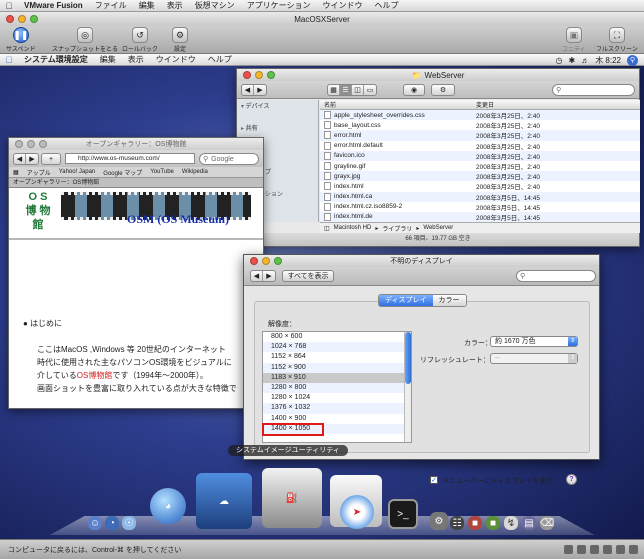  Describe the element at coordinates (395, 104) in the screenshot. I see `name-column-header: 名前` at that location.